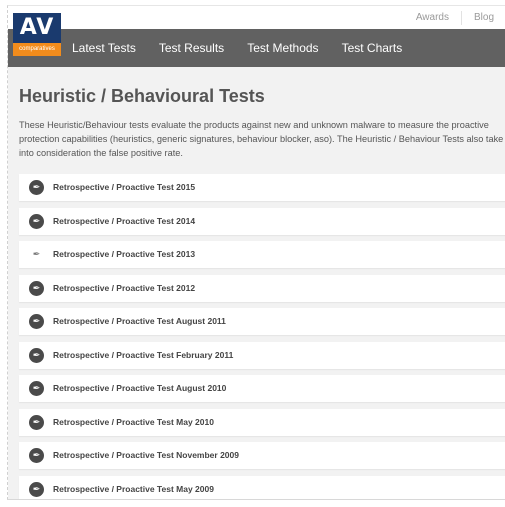  I want to click on top-links: Awards Blog, so click(454, 18).